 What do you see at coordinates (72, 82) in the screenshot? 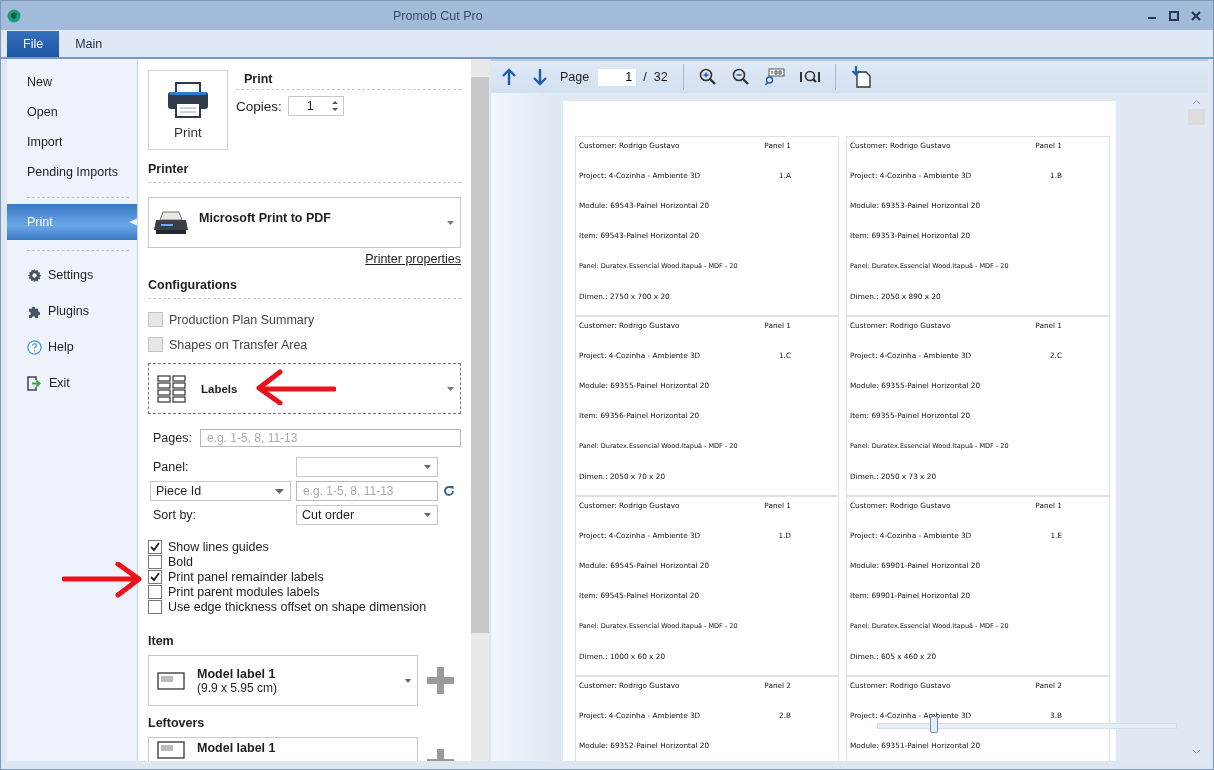
I see `nav-item: New` at bounding box center [72, 82].